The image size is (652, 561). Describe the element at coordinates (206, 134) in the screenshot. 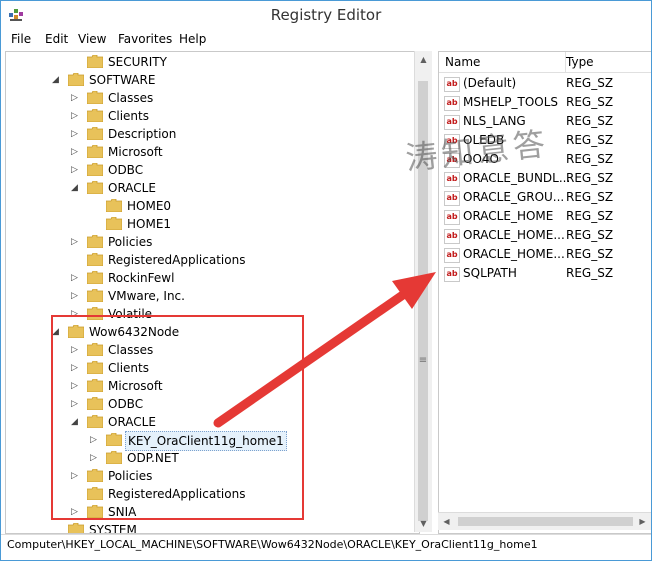

I see `tree-node: ▷ Description` at that location.